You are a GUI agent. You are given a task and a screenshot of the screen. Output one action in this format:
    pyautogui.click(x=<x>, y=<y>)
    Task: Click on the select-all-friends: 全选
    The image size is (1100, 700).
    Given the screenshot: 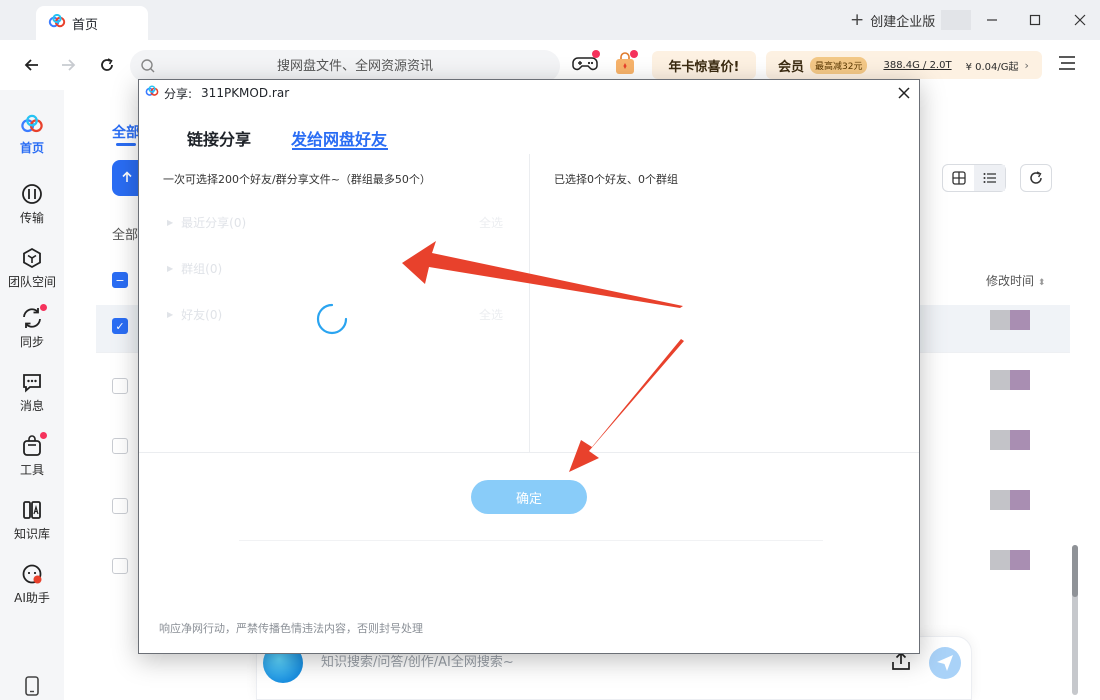 What is the action you would take?
    pyautogui.click(x=491, y=314)
    